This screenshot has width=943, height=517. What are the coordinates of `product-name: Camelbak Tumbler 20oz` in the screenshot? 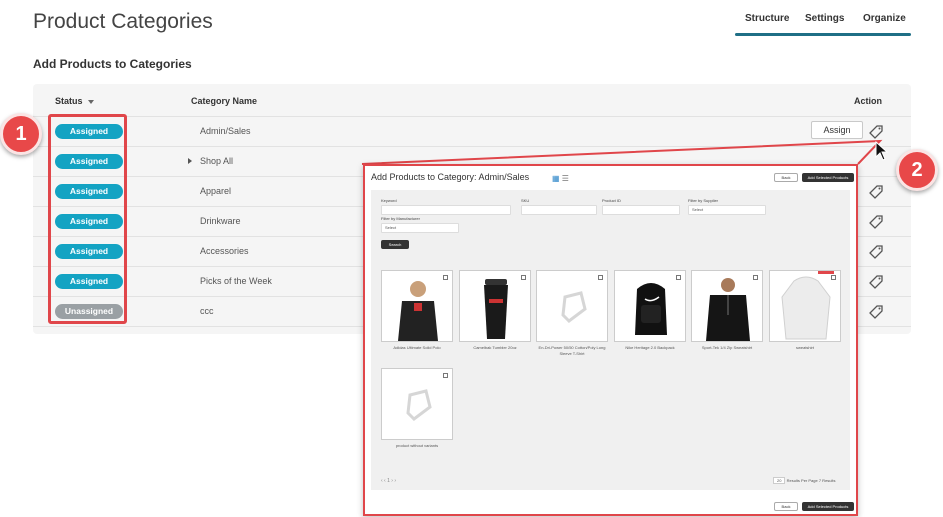 It's located at (495, 347).